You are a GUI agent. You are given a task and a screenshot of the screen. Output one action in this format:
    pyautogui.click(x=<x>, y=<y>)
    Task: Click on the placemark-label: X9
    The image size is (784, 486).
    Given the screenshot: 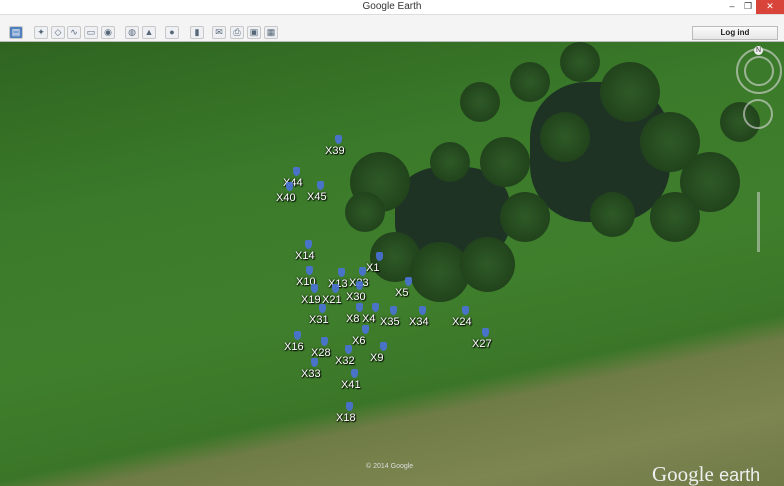 What is the action you would take?
    pyautogui.click(x=376, y=358)
    